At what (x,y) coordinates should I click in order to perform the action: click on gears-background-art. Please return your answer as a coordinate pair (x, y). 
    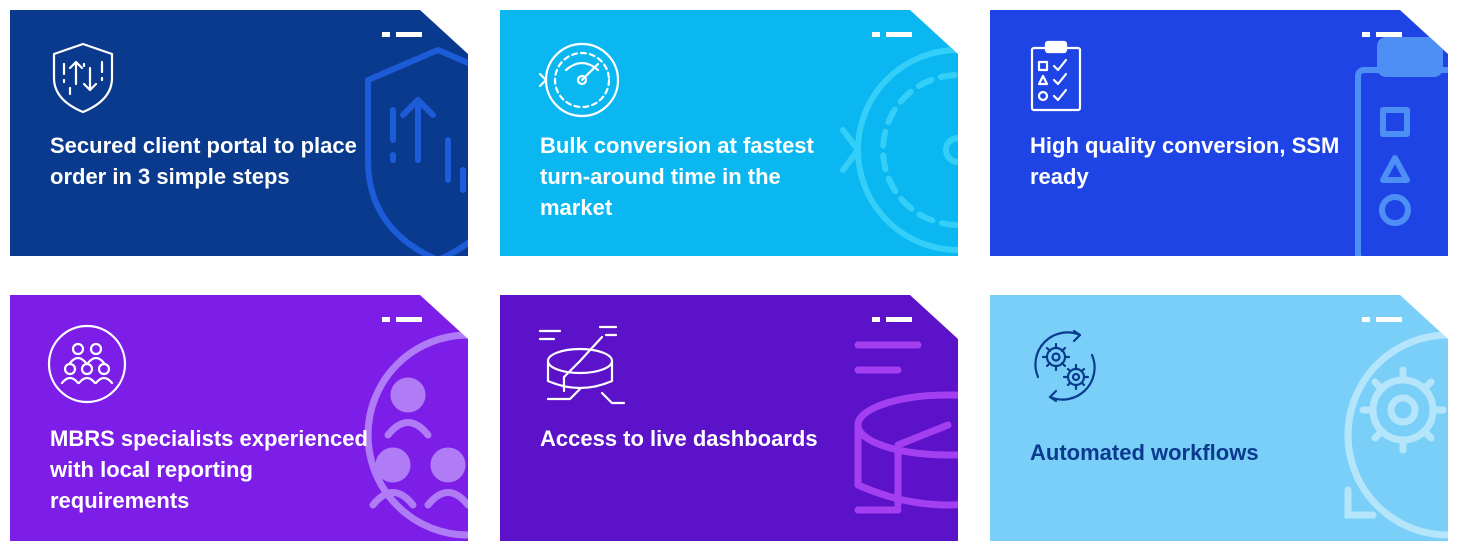
    Looking at the image, I should click on (1388, 428).